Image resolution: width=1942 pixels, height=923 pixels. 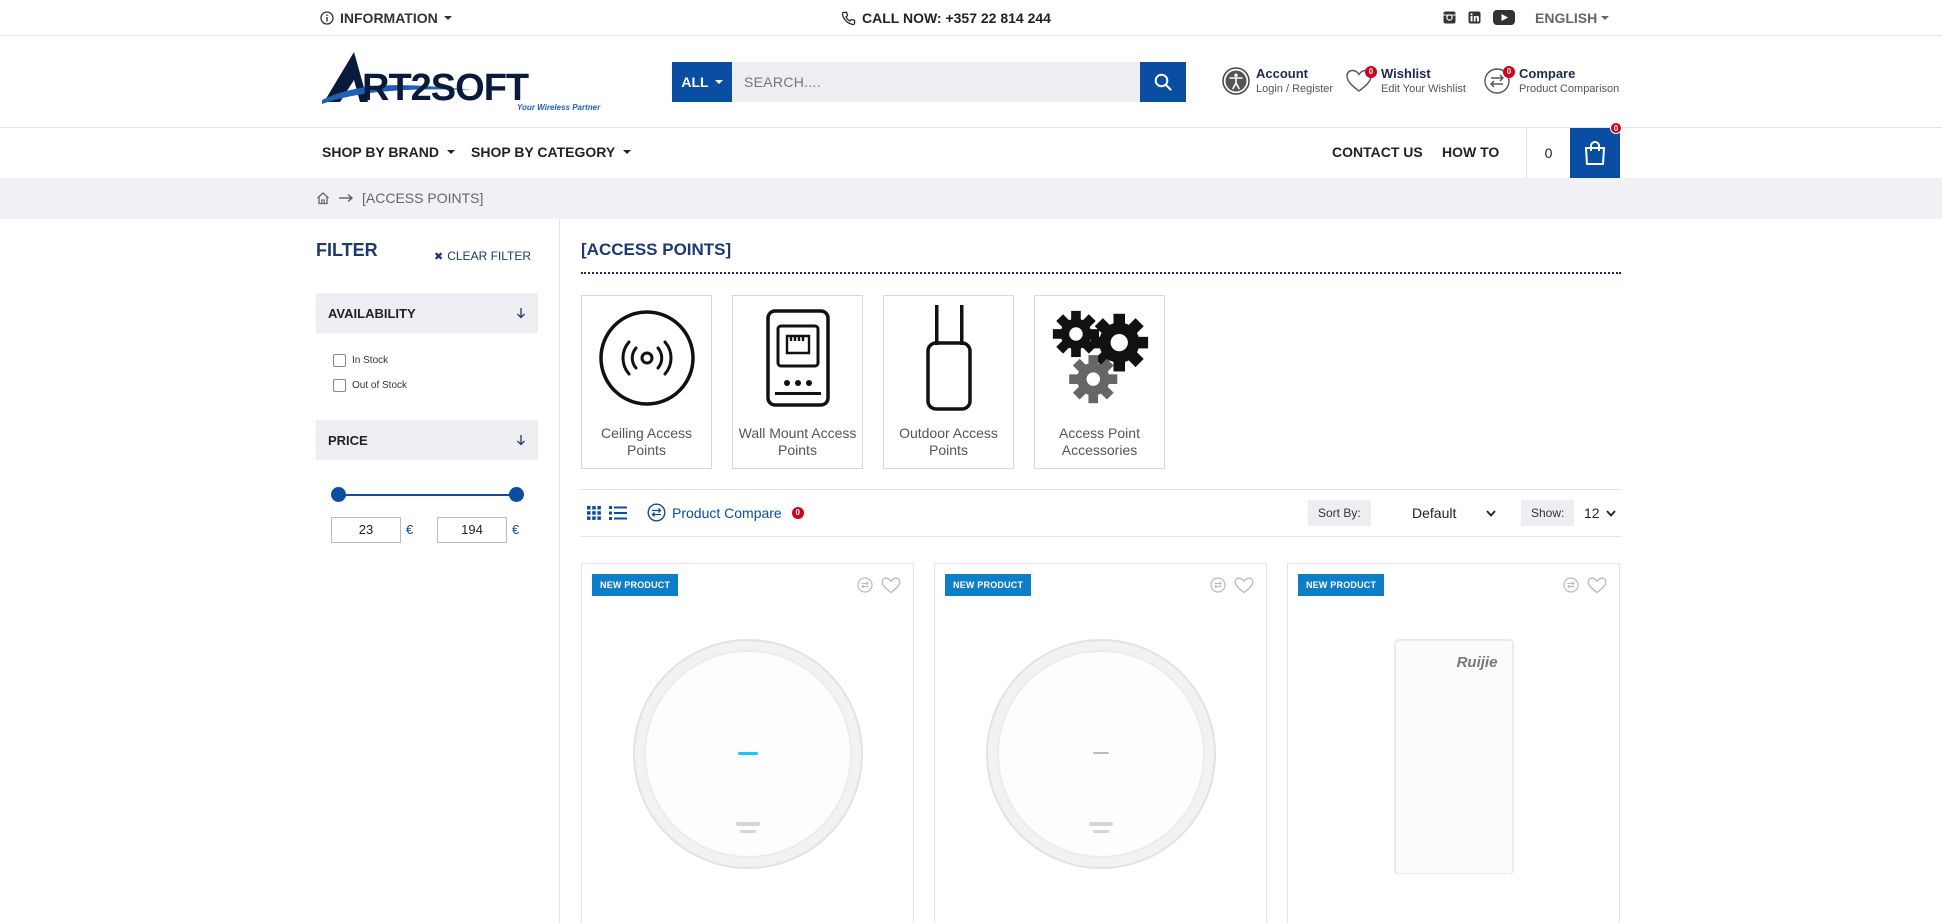 What do you see at coordinates (323, 198) in the screenshot?
I see `home-icon` at bounding box center [323, 198].